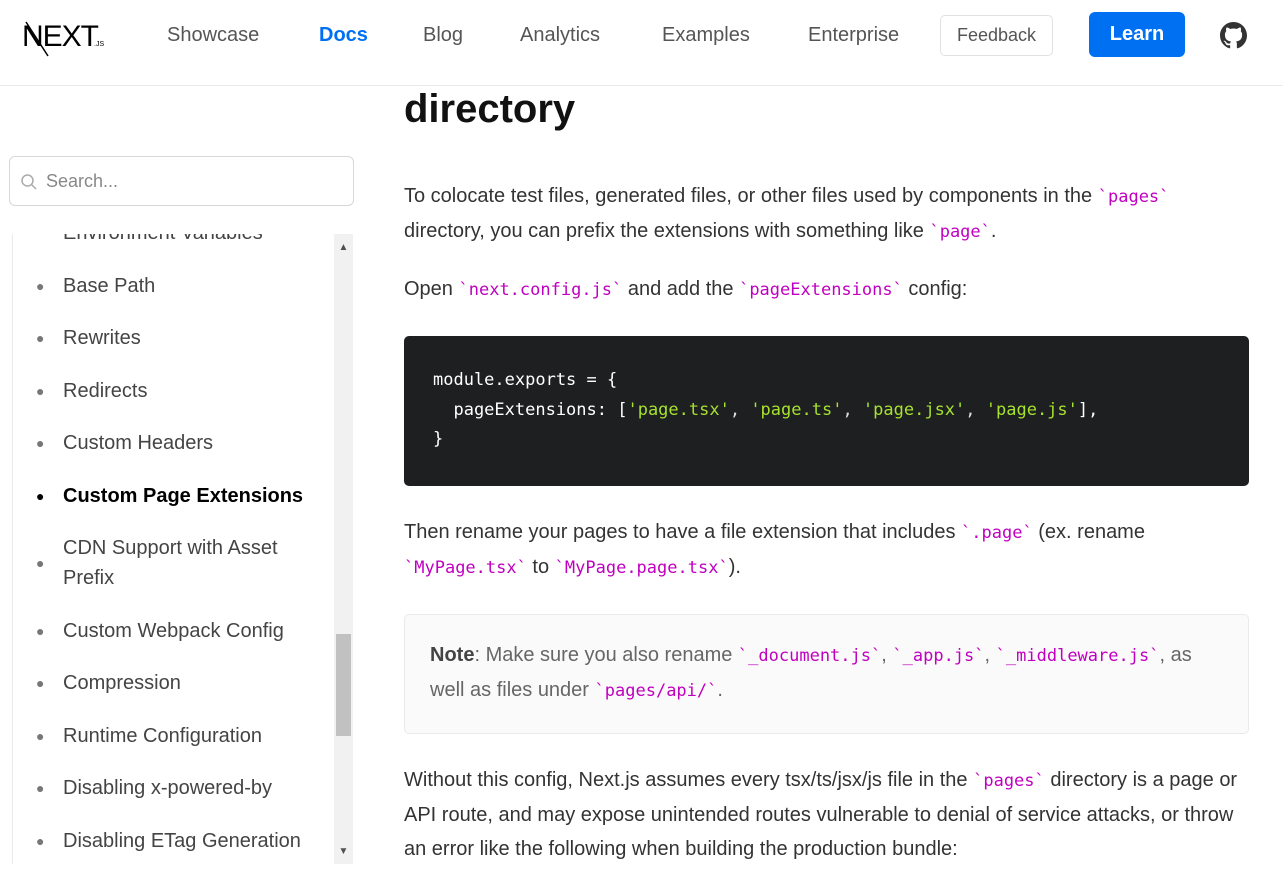  I want to click on inline-code: MyPage.tsx, so click(465, 568).